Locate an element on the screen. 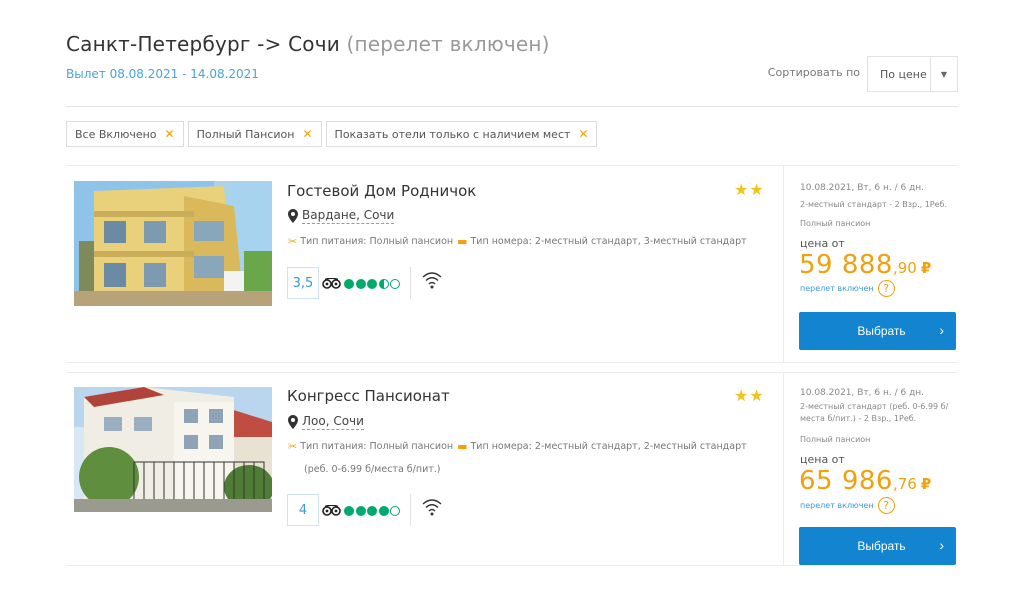 The image size is (1024, 600). filter-chip-full-board: Полный Пансион ✕ is located at coordinates (254, 134).